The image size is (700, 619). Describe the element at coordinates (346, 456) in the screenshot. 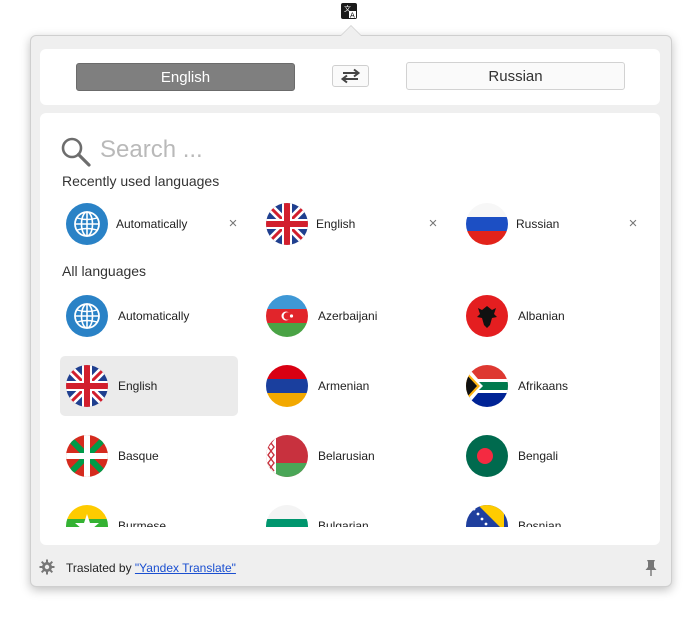

I see `language-item-label: Belarusian` at that location.